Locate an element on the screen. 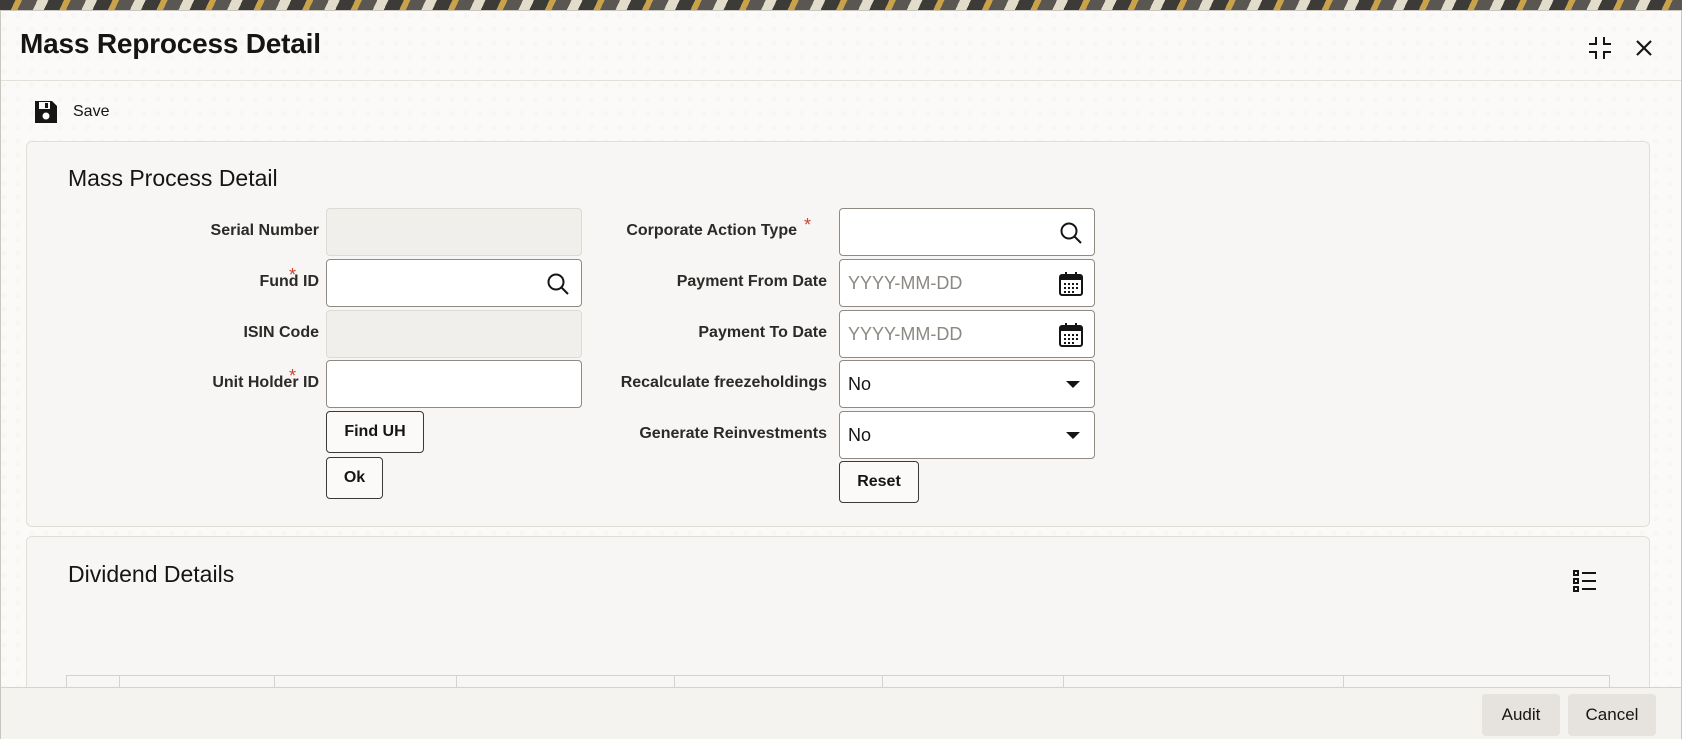 The image size is (1682, 739). generate-reinvestments-value: No is located at coordinates (860, 434).